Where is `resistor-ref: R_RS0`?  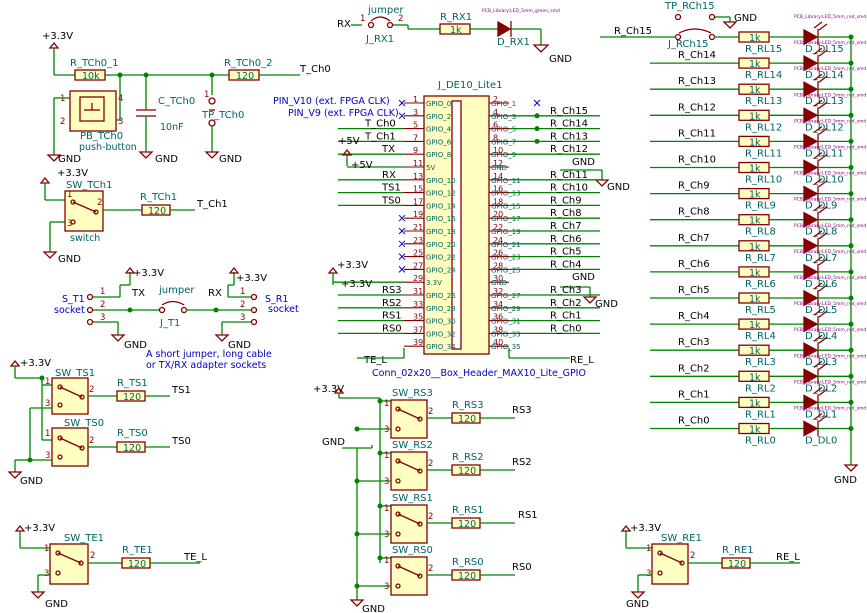
resistor-ref: R_RS0 is located at coordinates (468, 562).